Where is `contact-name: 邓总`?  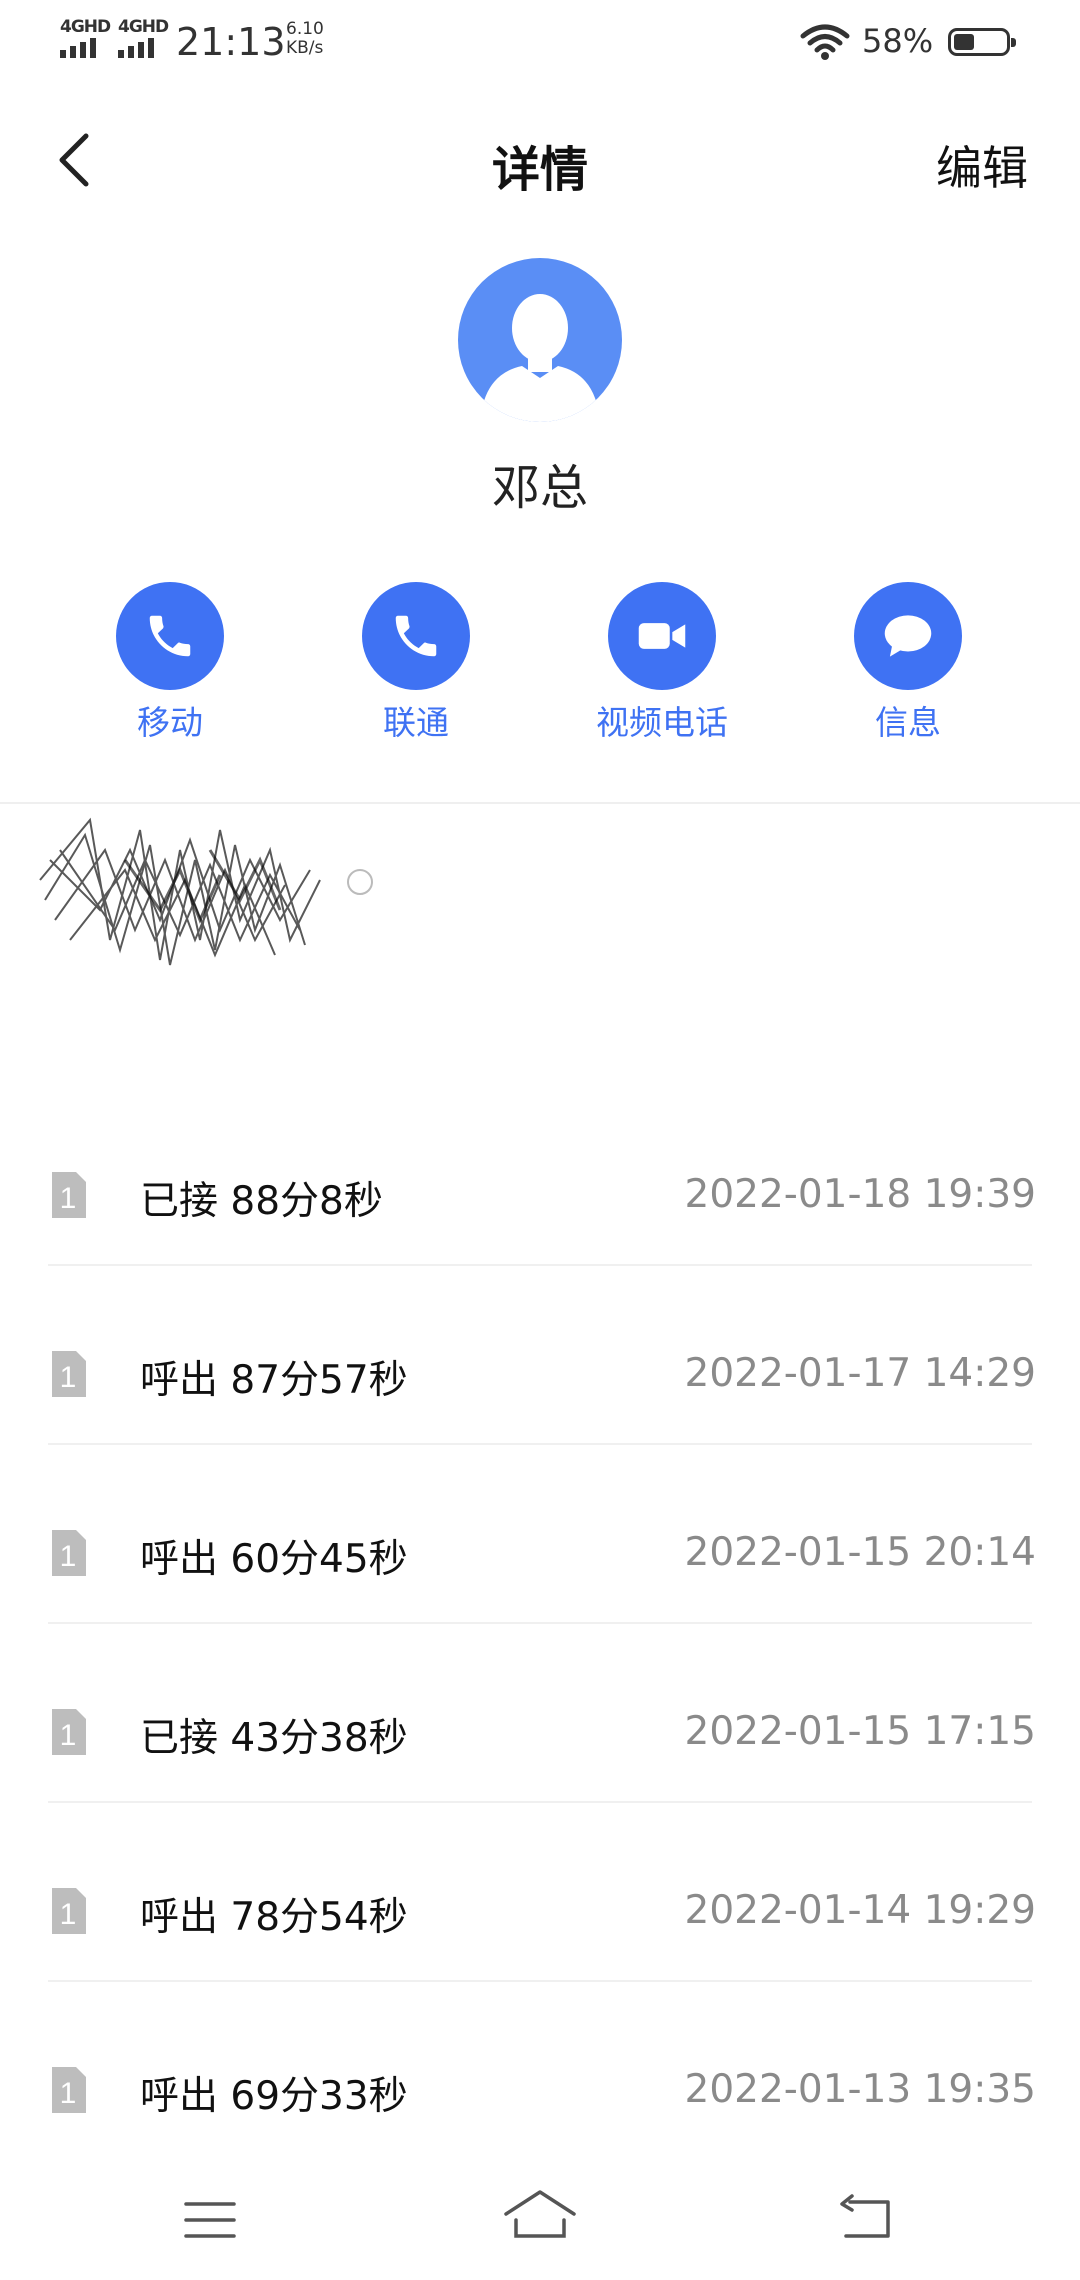
contact-name: 邓总 is located at coordinates (539, 488).